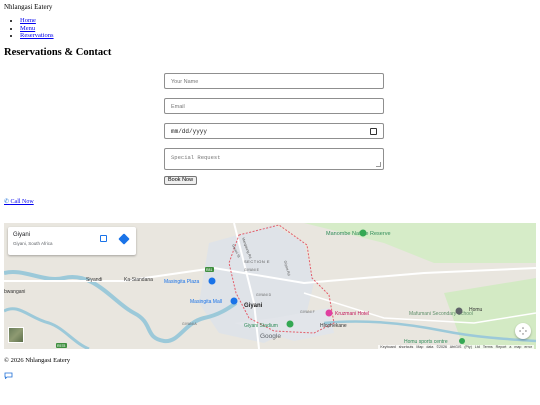  I want to click on map-label-mall: Masingita Mall, so click(206, 302).